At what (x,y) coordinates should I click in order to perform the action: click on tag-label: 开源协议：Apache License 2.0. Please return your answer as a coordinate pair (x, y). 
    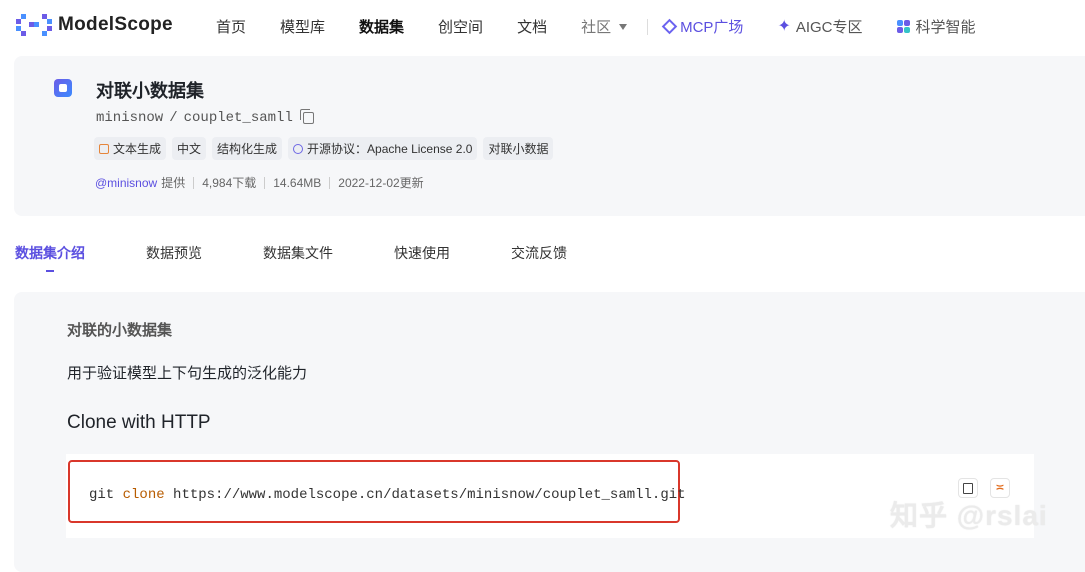
    Looking at the image, I should click on (390, 149).